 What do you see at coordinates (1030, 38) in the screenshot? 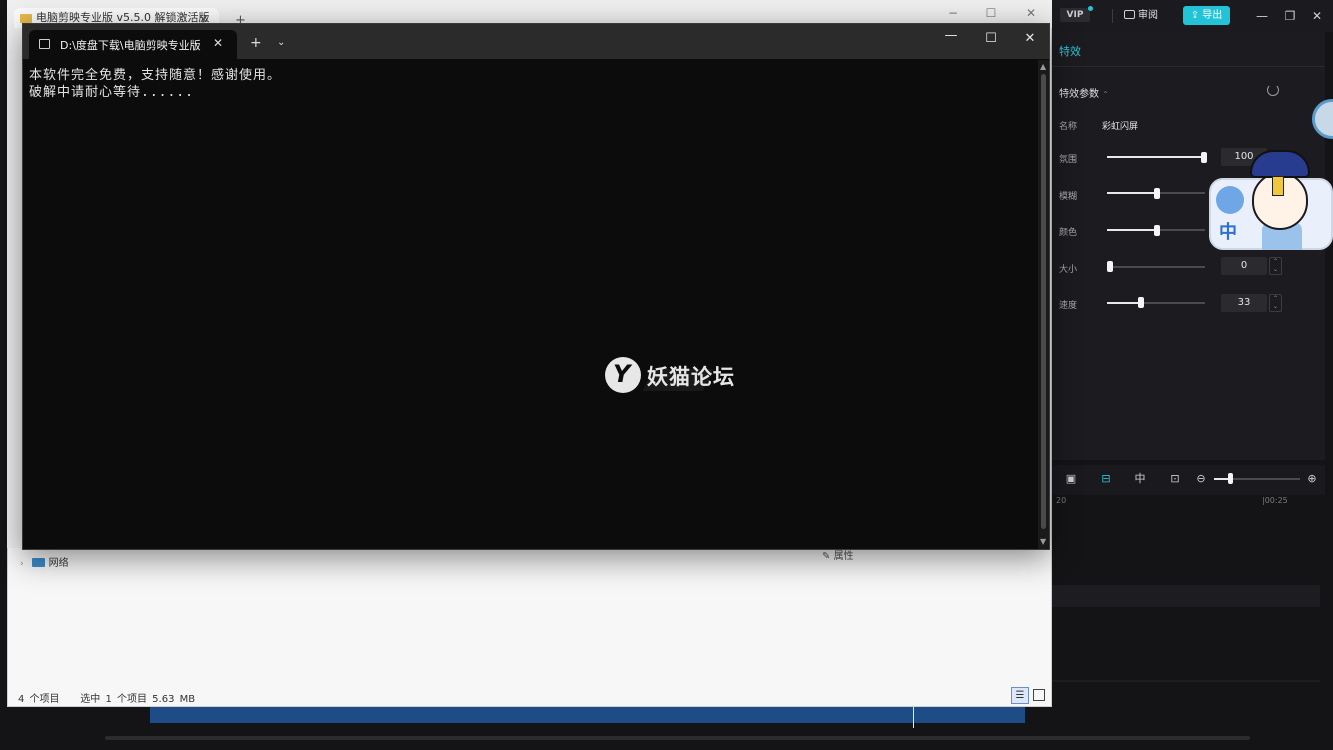
I see `terminal-close-button: ✕` at bounding box center [1030, 38].